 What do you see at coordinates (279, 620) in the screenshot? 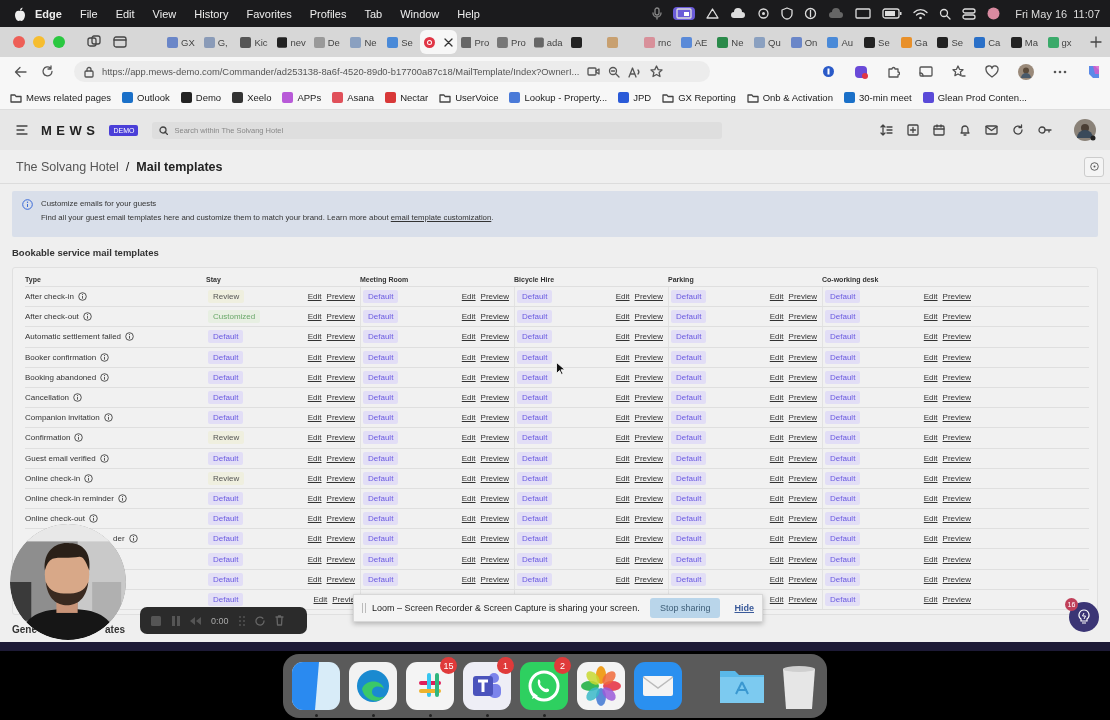
I see `trash-icon` at bounding box center [279, 620].